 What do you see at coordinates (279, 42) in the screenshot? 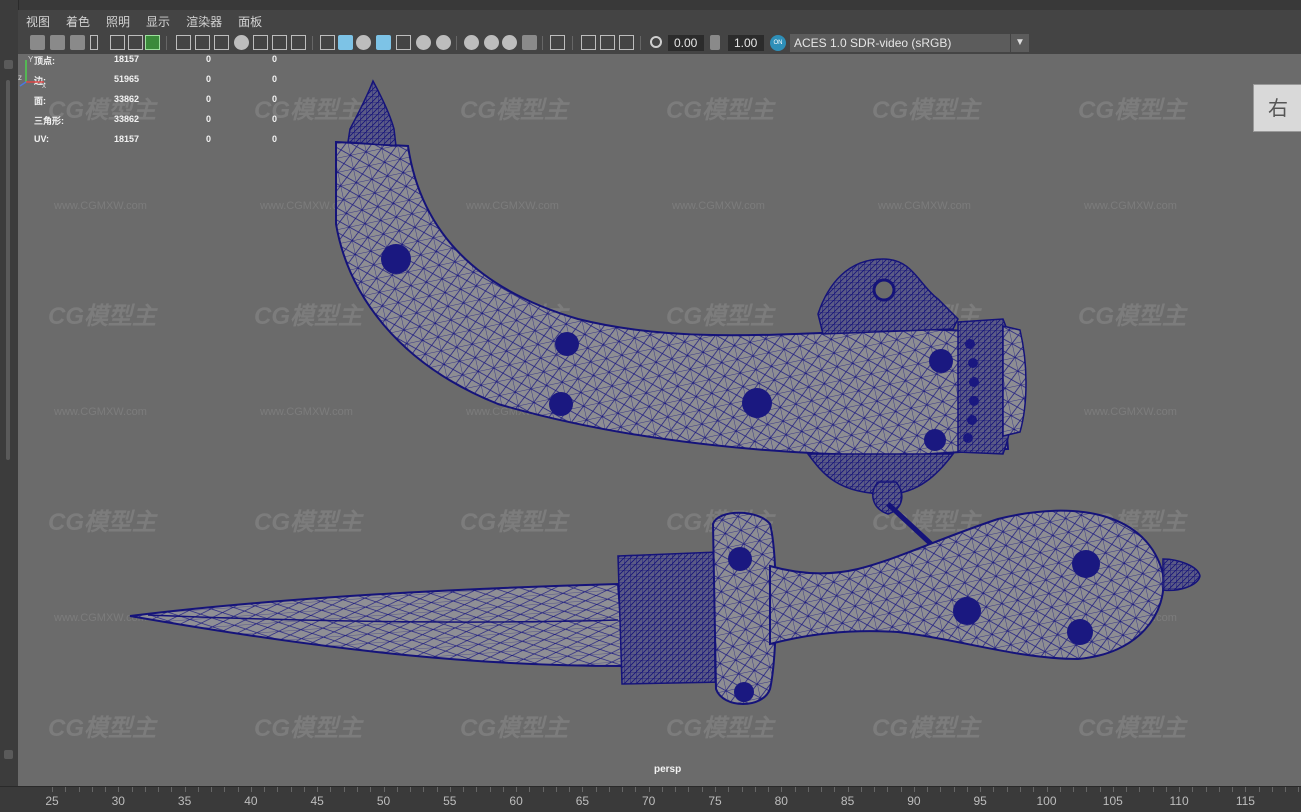
I see `safe-action-icon` at bounding box center [279, 42].